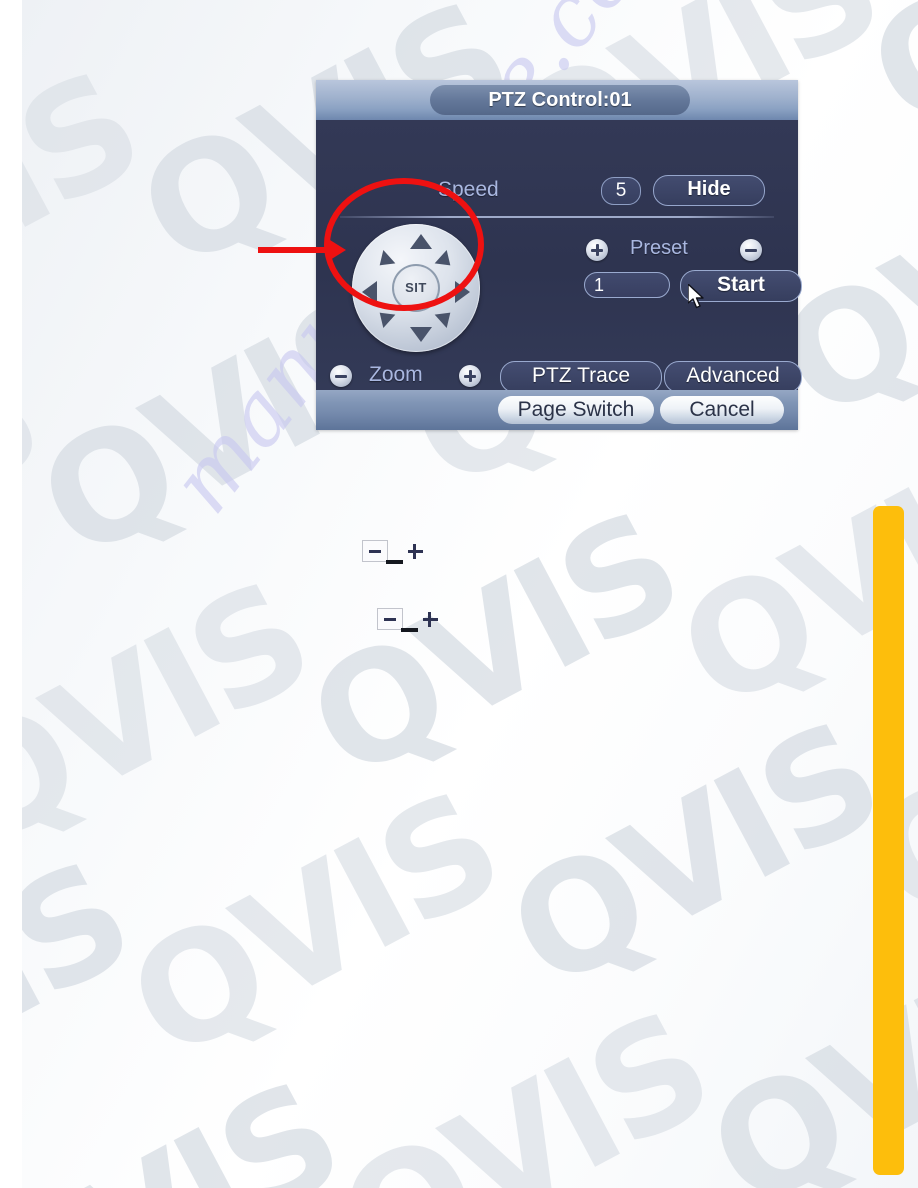  Describe the element at coordinates (462, 292) in the screenshot. I see `dpad-right-icon` at that location.